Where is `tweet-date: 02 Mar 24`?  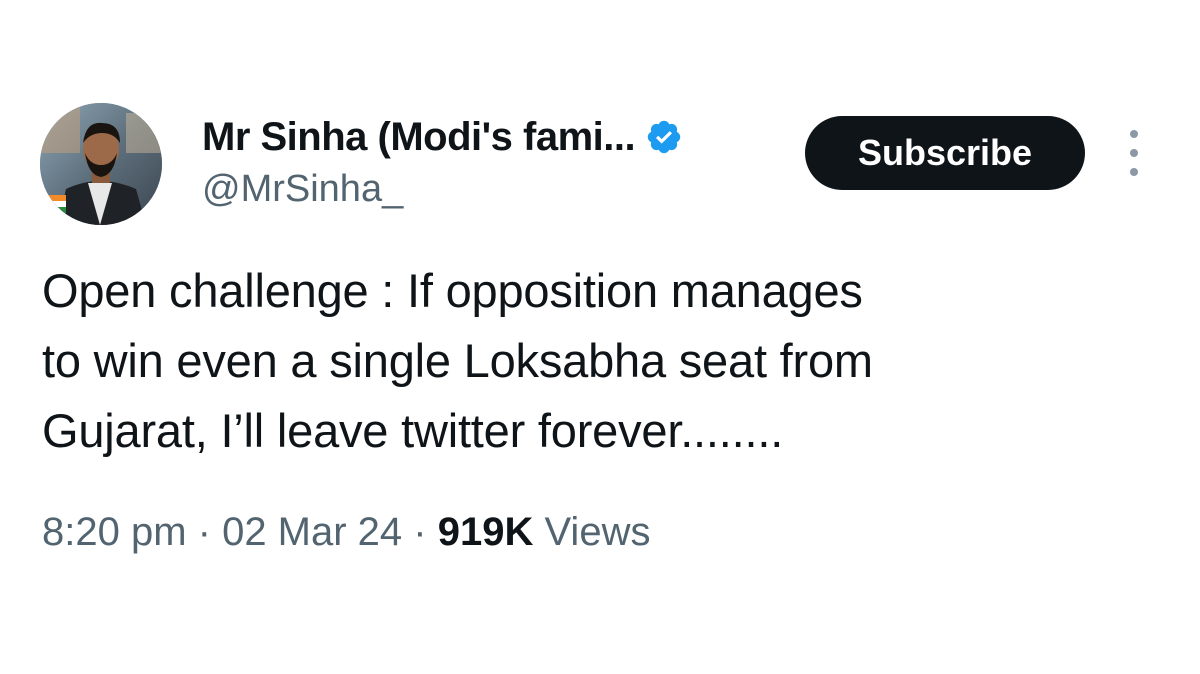
tweet-date: 02 Mar 24 is located at coordinates (312, 532).